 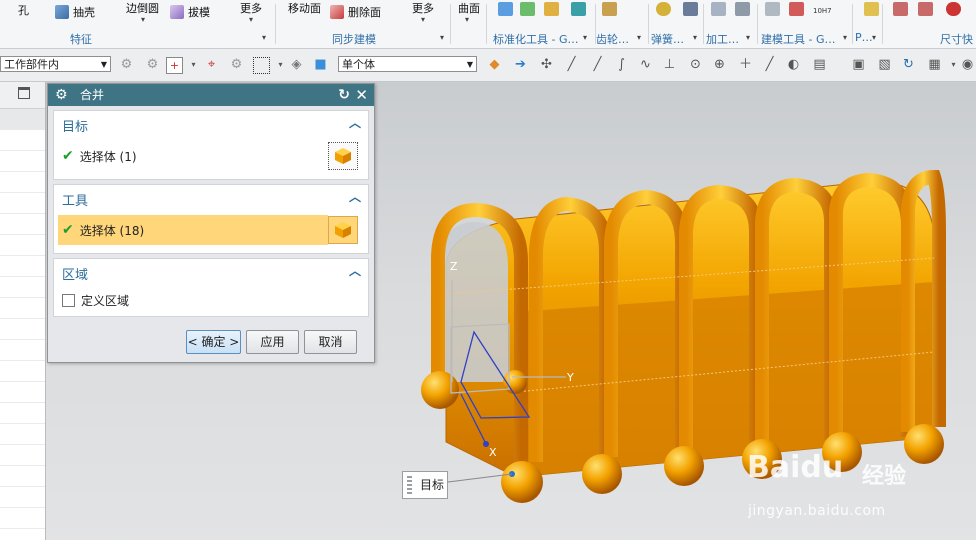 I want to click on ribbon-more-button-1: 更多, so click(x=251, y=8).